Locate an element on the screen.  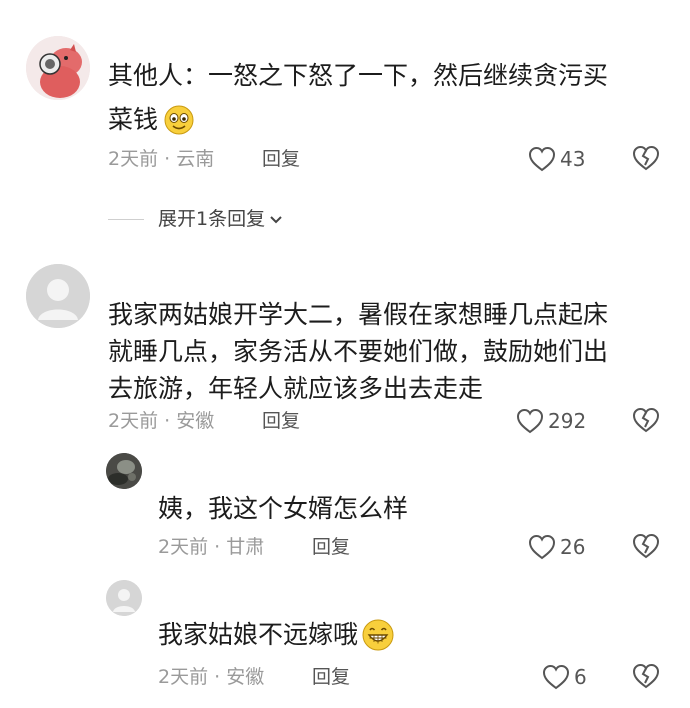
expand-replies-button: 展开1条回复 is located at coordinates (196, 219).